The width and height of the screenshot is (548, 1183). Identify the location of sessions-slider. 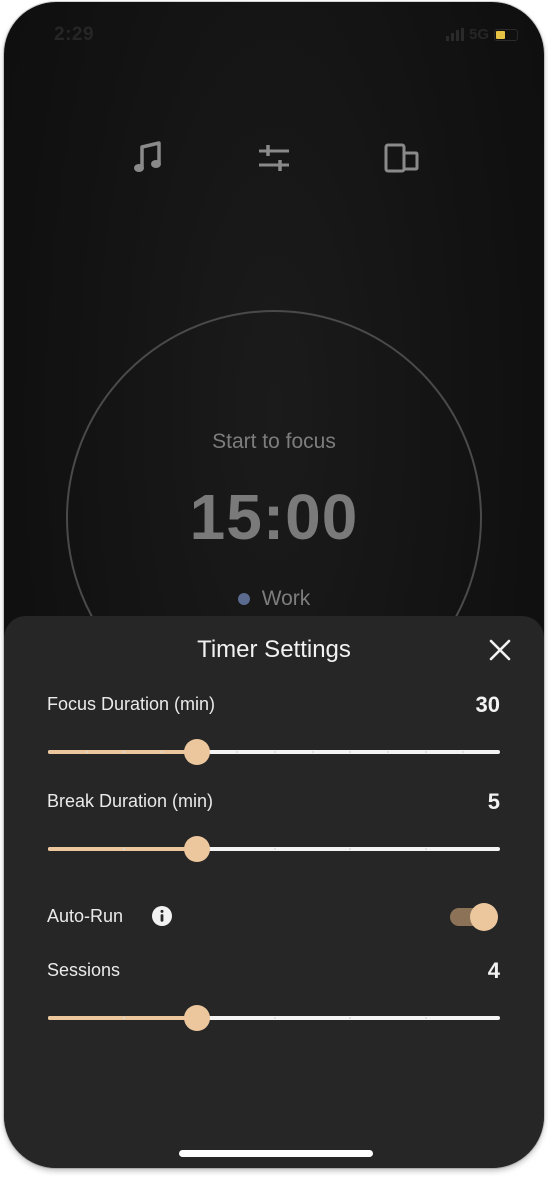
(274, 1018).